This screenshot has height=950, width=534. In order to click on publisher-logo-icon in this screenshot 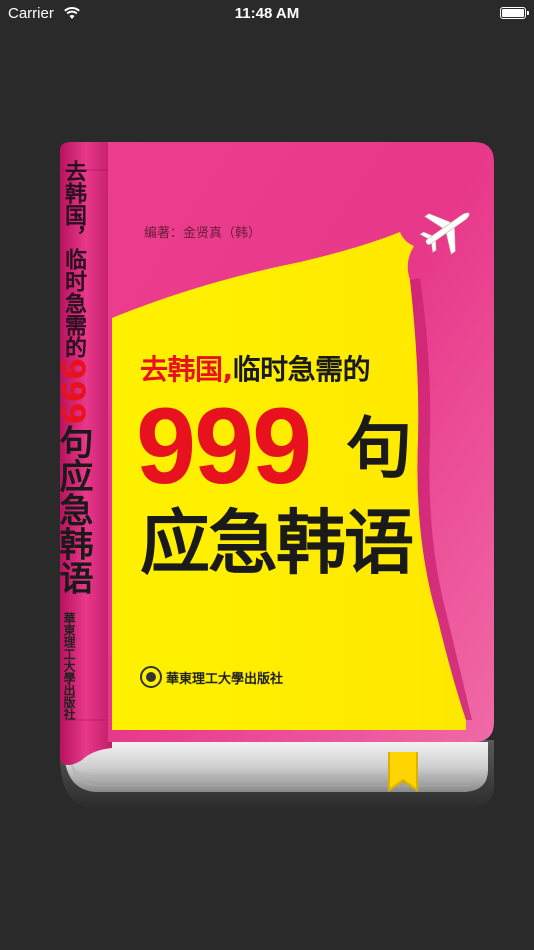, I will do `click(151, 677)`.